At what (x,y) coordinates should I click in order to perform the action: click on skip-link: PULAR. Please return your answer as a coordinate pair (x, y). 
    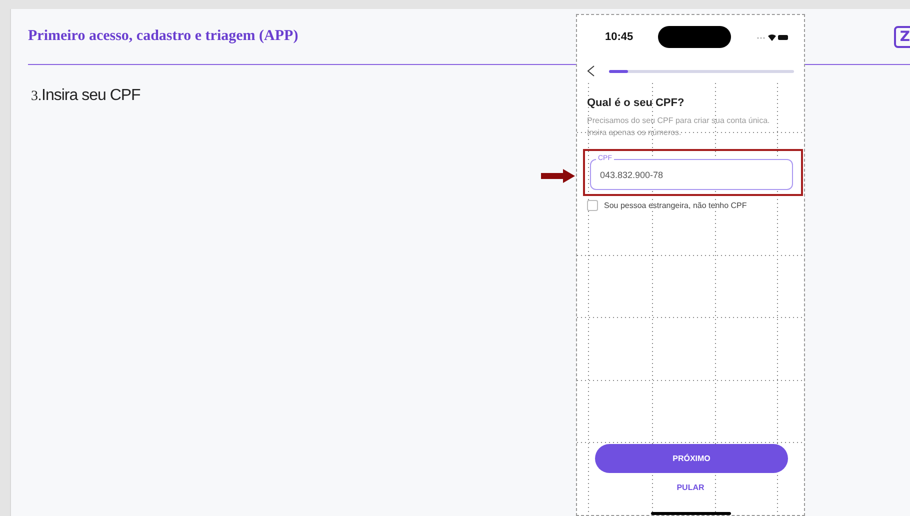
    Looking at the image, I should click on (690, 487).